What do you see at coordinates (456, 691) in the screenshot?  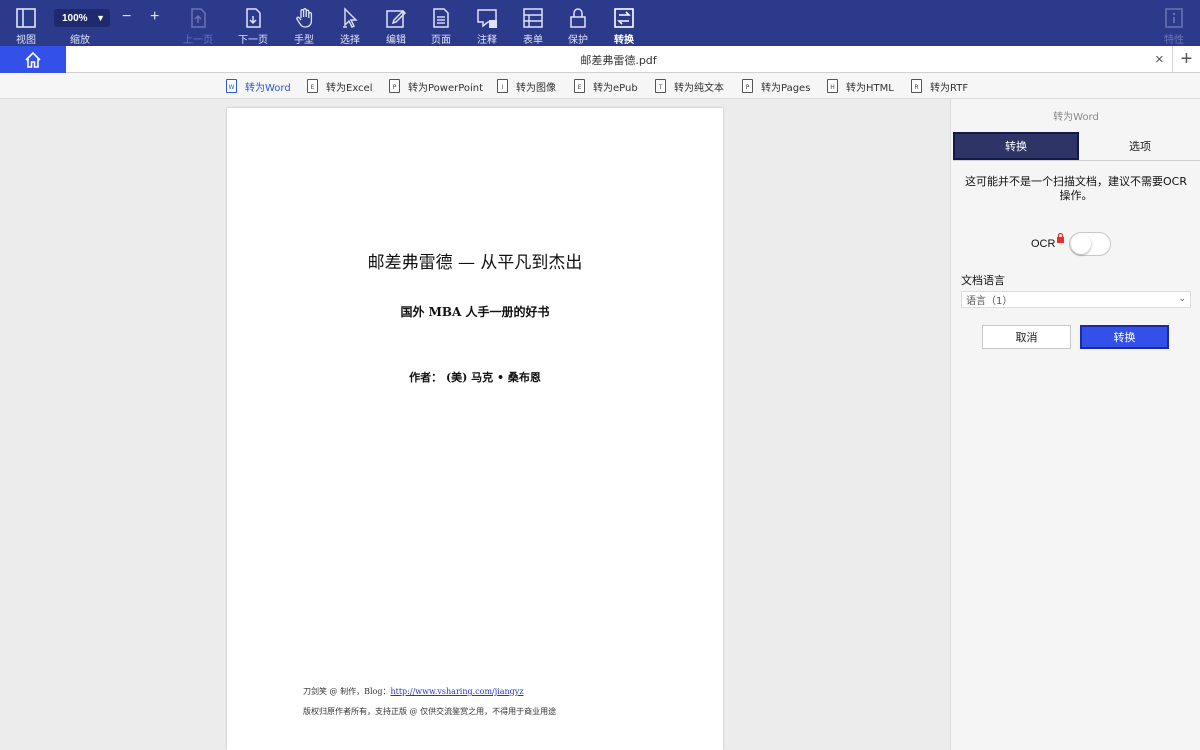 I see `footer-link: http://www.vsharing.com/jiangyz` at bounding box center [456, 691].